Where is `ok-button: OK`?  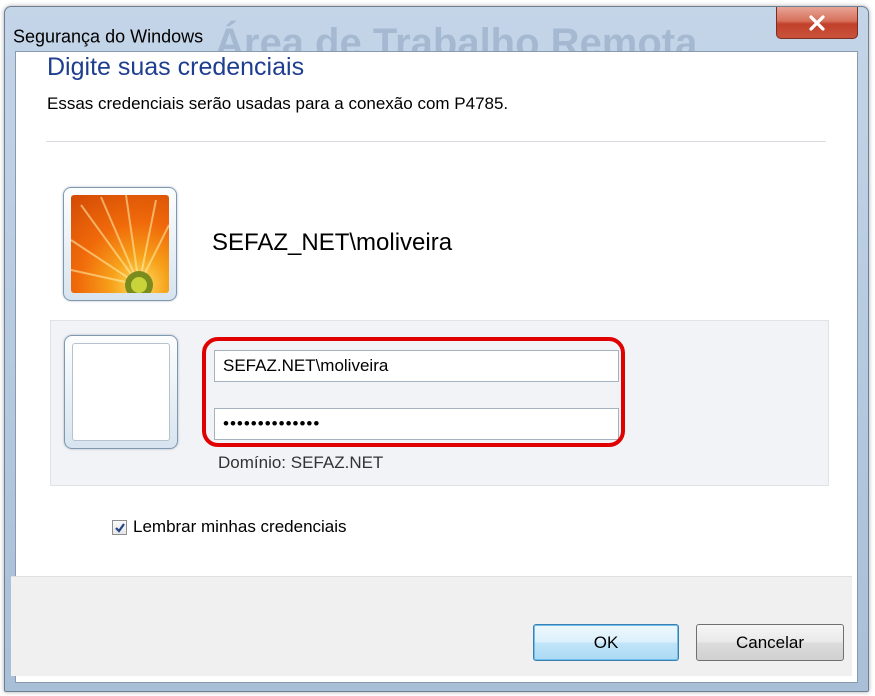 ok-button: OK is located at coordinates (606, 642).